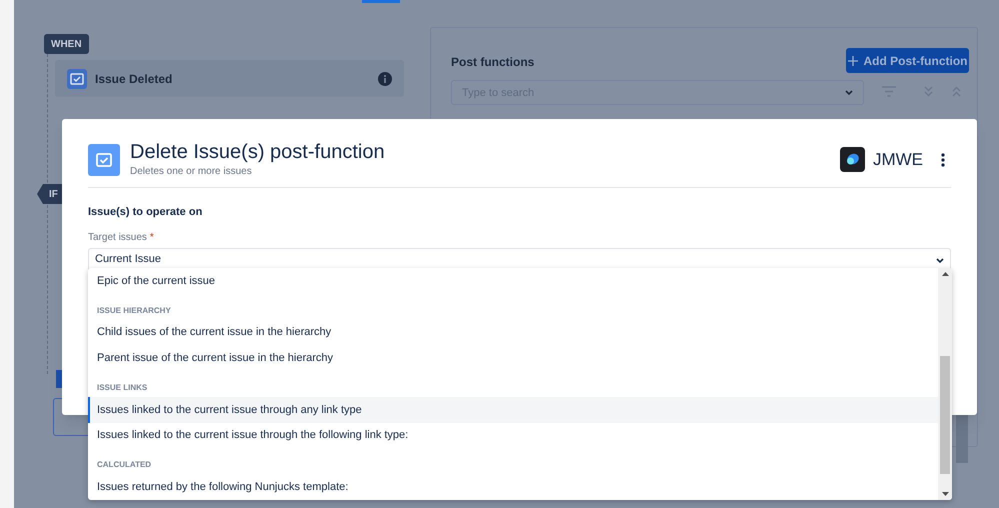  I want to click on scroll-up-icon, so click(945, 274).